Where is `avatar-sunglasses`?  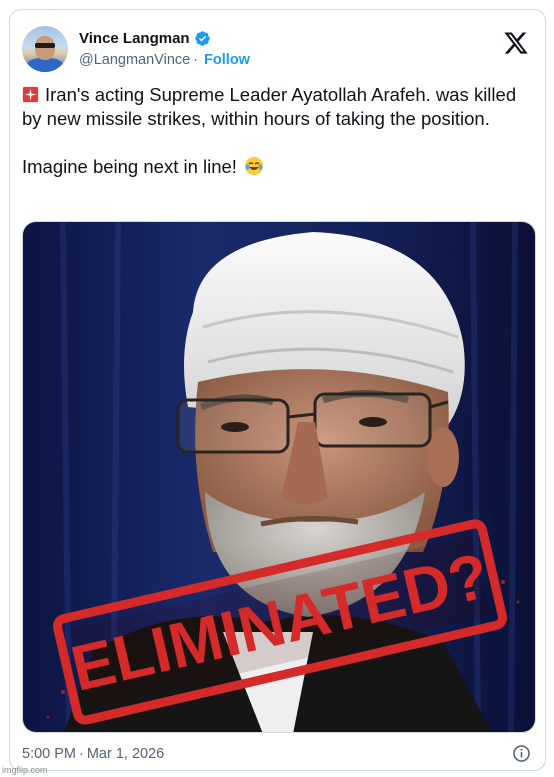 avatar-sunglasses is located at coordinates (45, 45).